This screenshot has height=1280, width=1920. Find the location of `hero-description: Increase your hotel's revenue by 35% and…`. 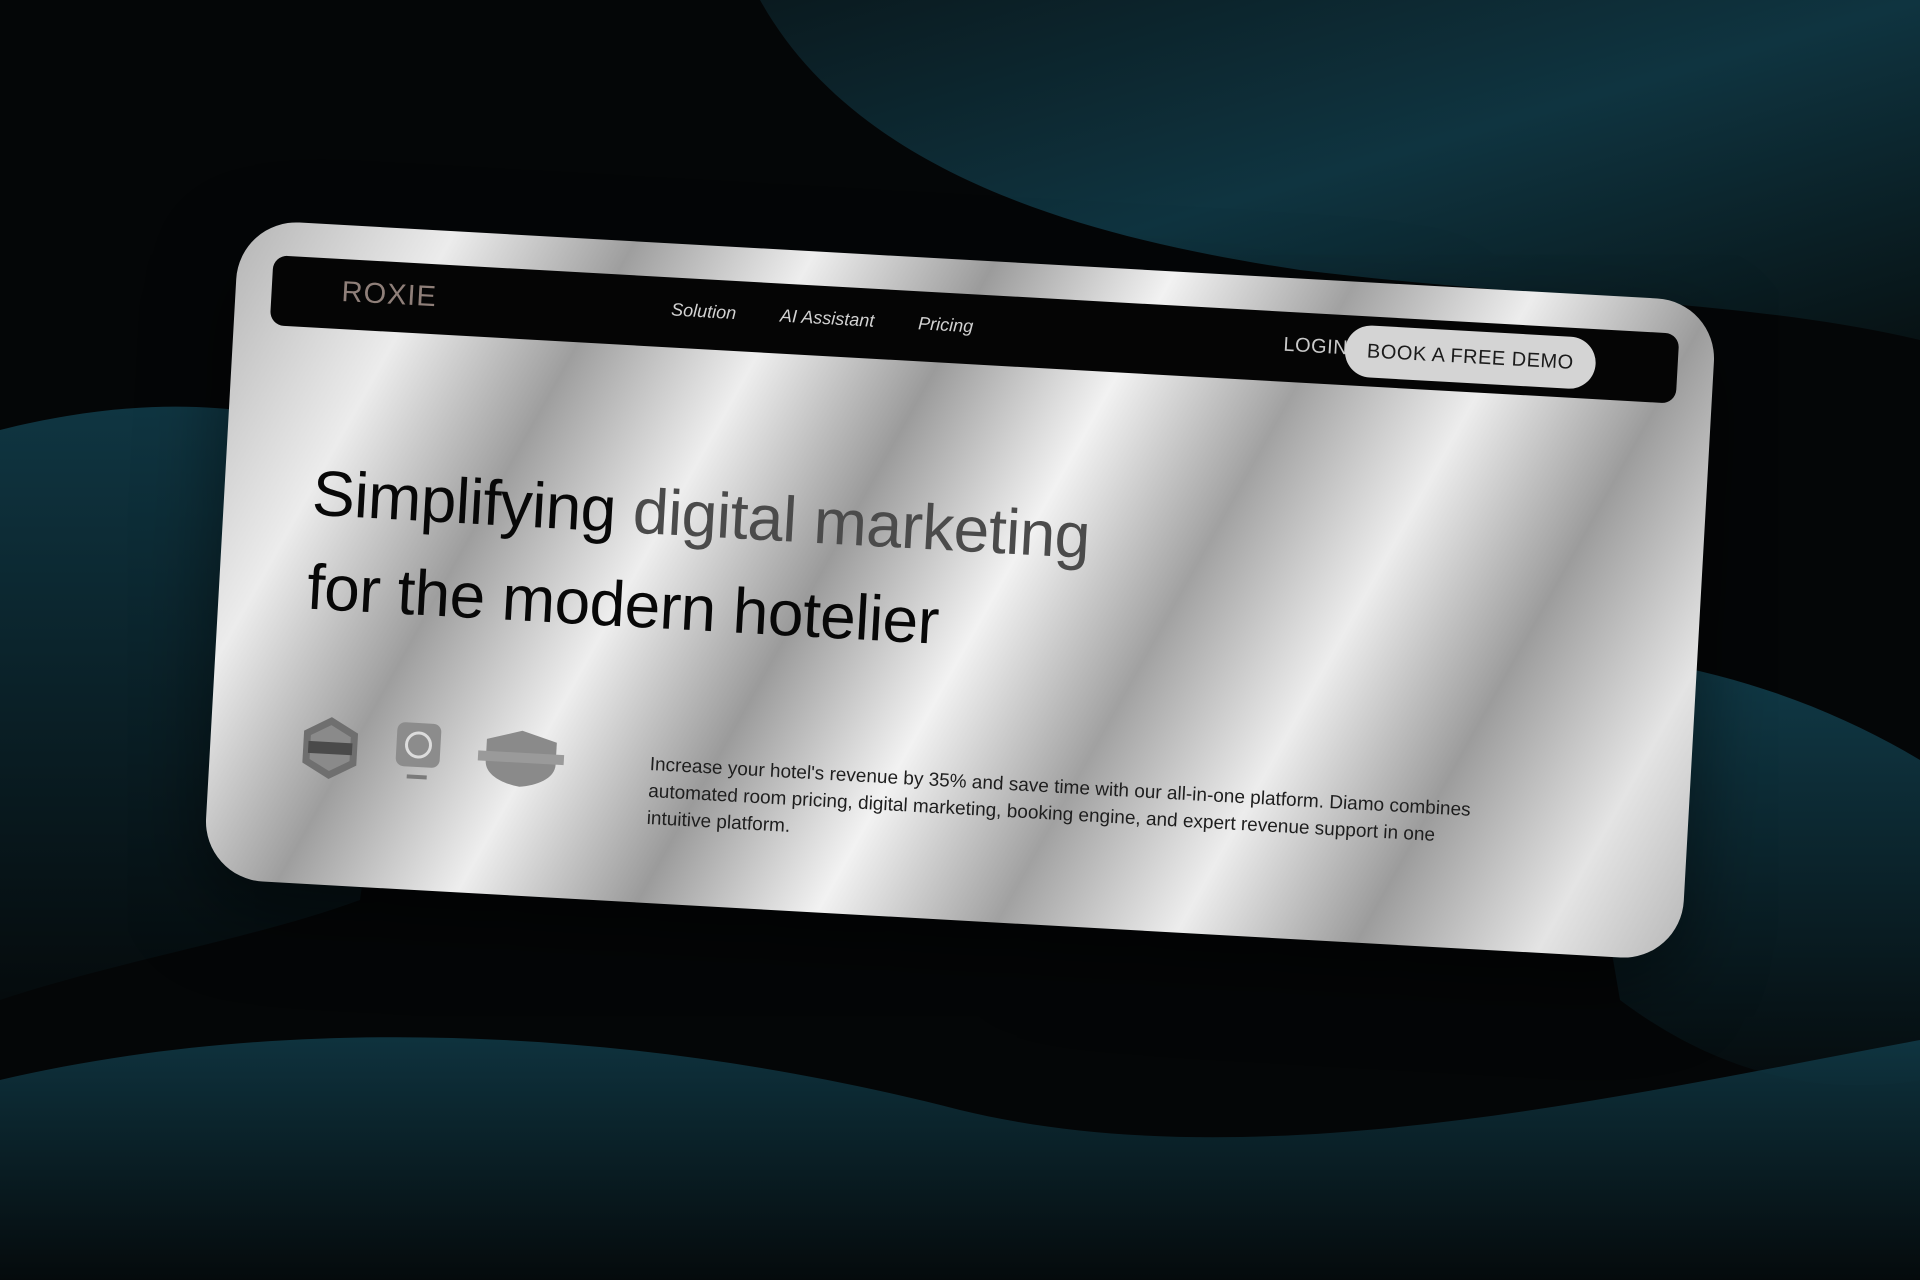

hero-description: Increase your hotel's revenue by 35% and… is located at coordinates (1059, 799).